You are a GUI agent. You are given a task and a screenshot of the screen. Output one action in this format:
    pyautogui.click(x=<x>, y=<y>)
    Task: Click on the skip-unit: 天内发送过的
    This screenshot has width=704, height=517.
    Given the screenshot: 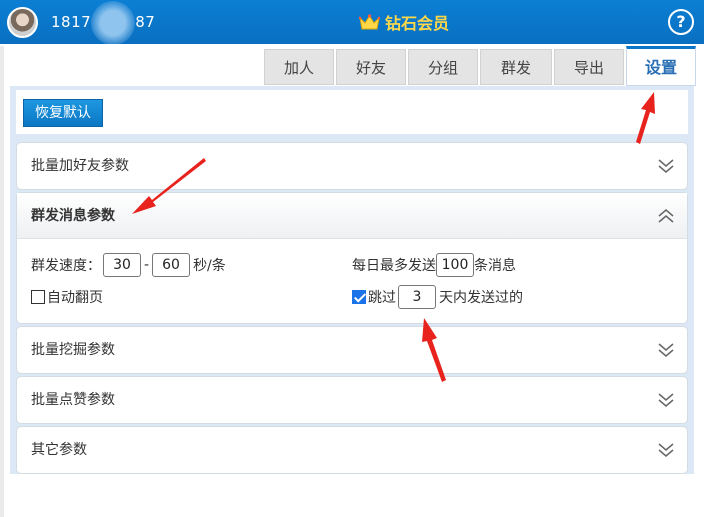 What is the action you would take?
    pyautogui.click(x=481, y=298)
    